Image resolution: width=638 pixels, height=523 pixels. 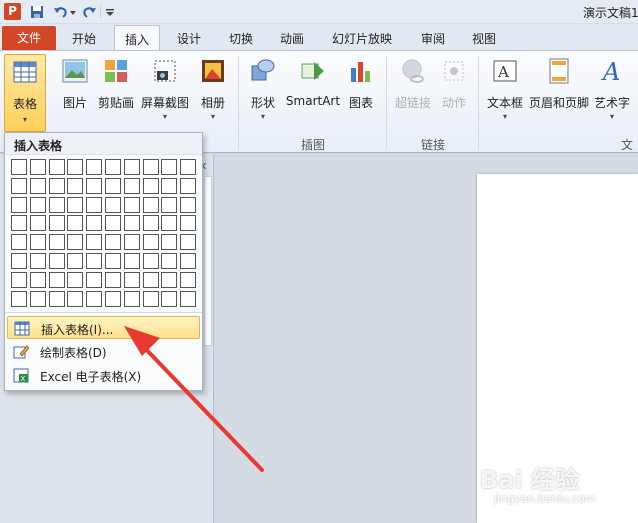 What do you see at coordinates (137, 38) in the screenshot?
I see `tab-insert: 插入` at bounding box center [137, 38].